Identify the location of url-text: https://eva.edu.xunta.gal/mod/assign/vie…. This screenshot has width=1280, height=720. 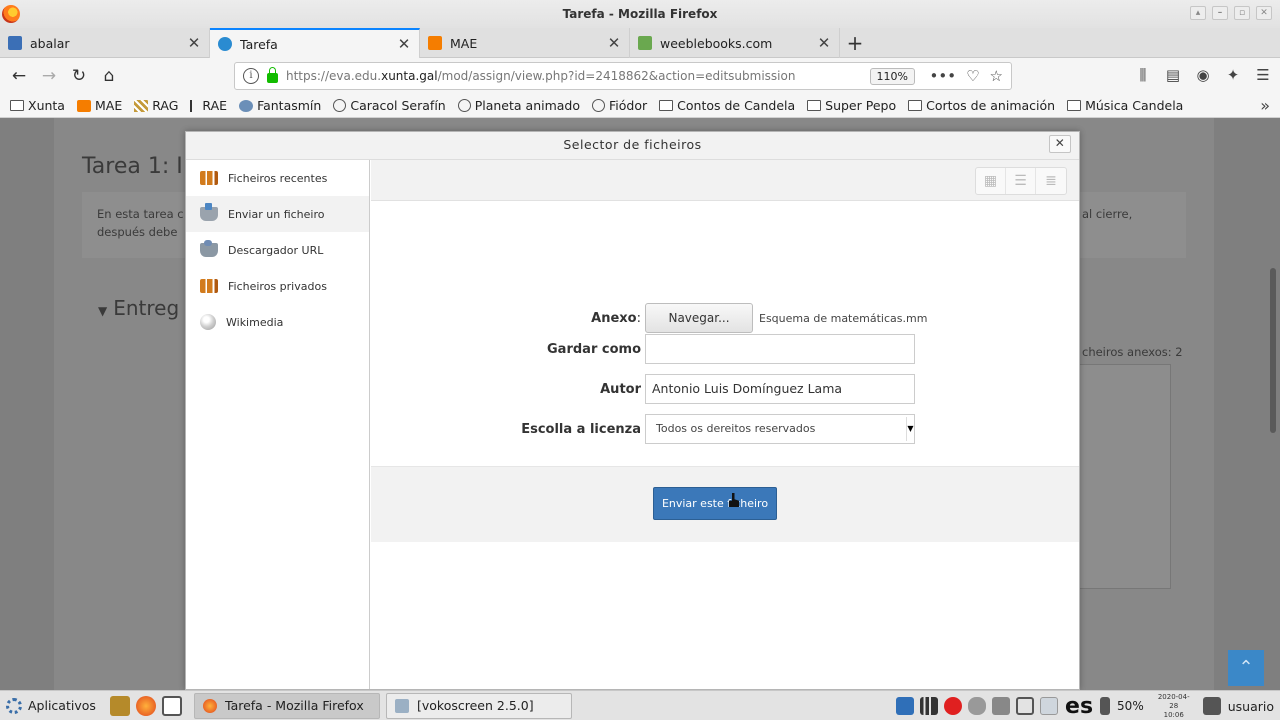
(540, 76).